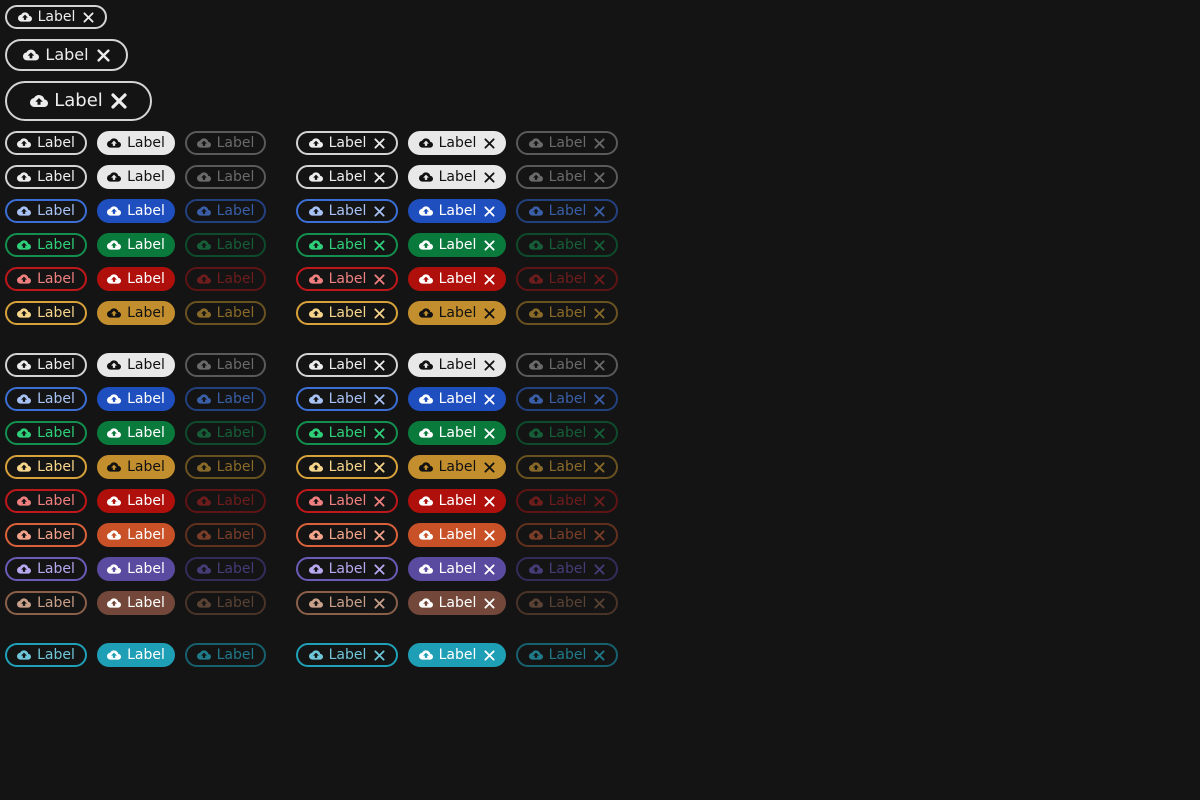  Describe the element at coordinates (66, 55) in the screenshot. I see `chip-size-medium: Label` at that location.